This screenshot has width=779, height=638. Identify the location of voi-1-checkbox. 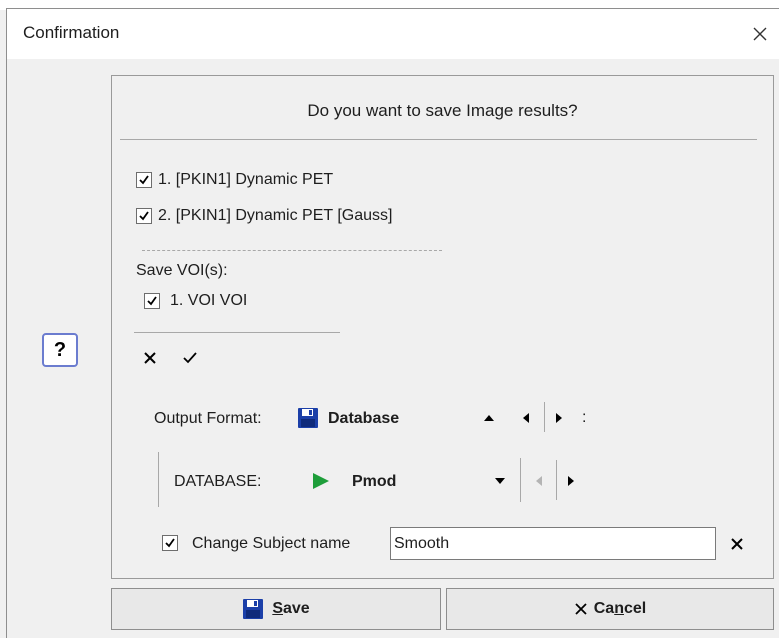
(152, 301).